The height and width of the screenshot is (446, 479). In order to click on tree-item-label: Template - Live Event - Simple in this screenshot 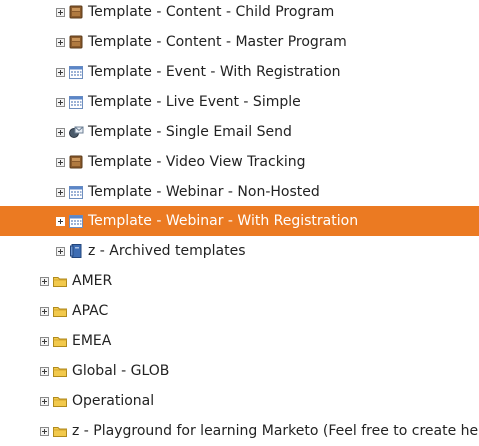, I will do `click(194, 102)`.